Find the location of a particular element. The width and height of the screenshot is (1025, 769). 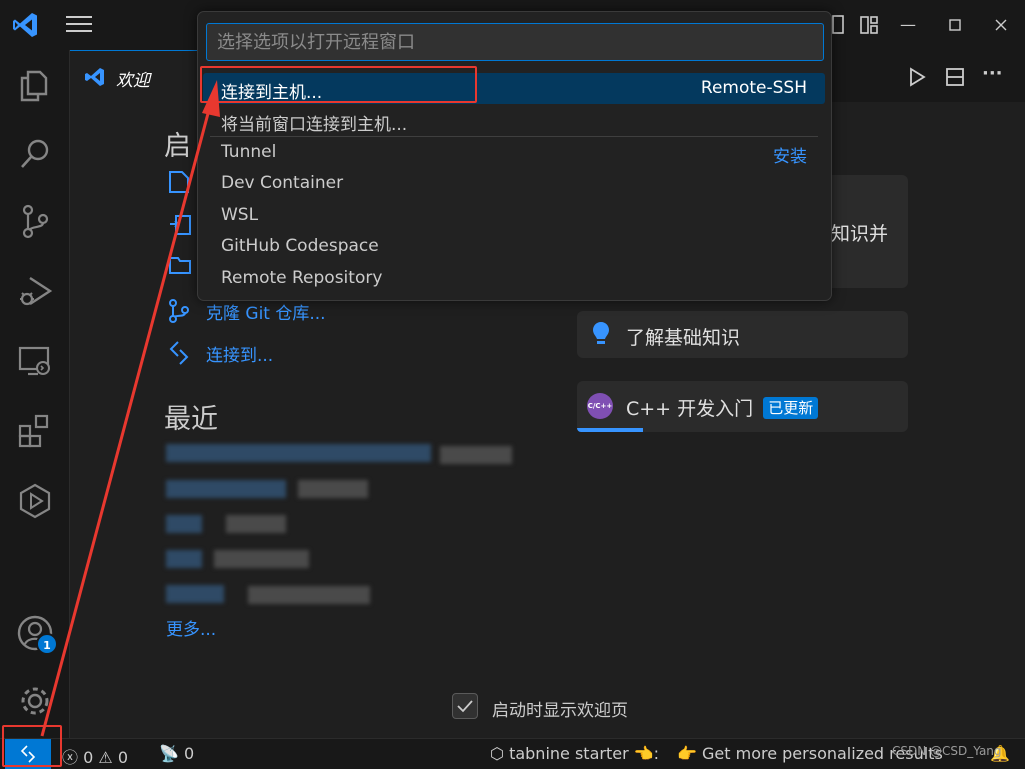

new-file-icon is located at coordinates (179, 182).